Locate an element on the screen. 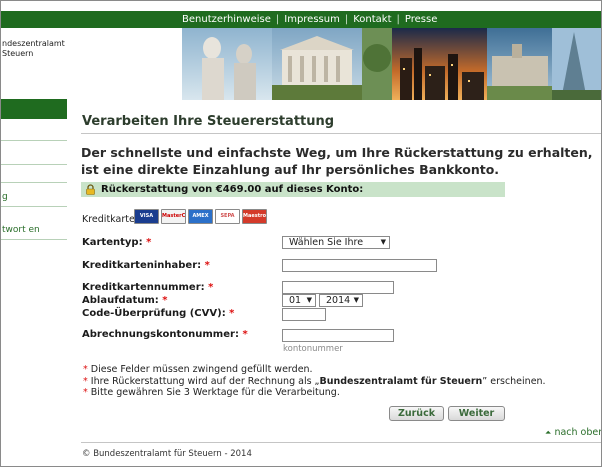  footer-divider is located at coordinates (341, 442).